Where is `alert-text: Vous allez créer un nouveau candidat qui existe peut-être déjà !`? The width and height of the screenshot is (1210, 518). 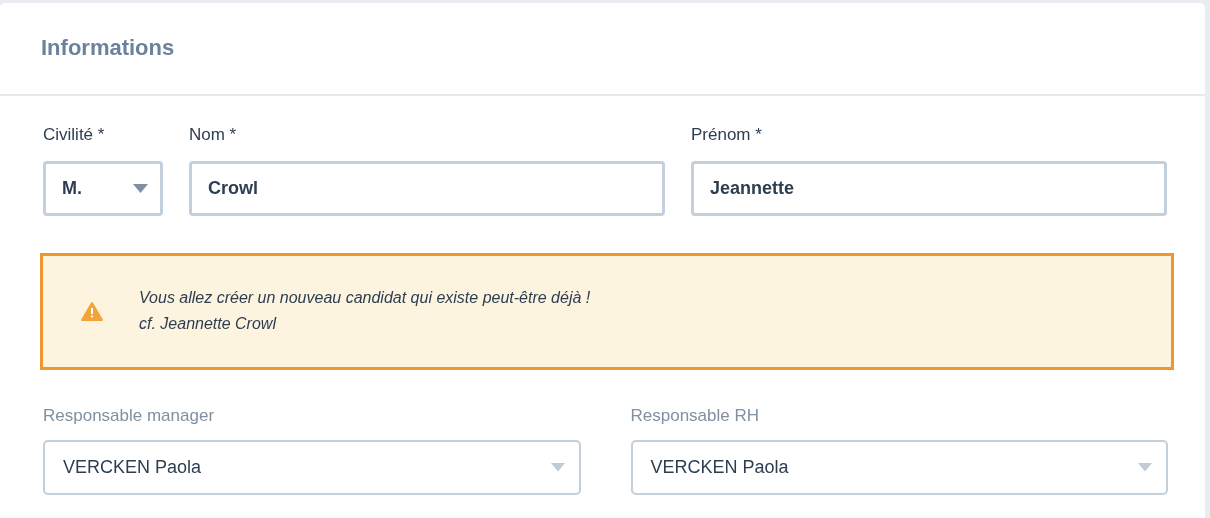 alert-text: Vous allez créer un nouveau candidat qui existe peut-être déjà ! is located at coordinates (365, 298).